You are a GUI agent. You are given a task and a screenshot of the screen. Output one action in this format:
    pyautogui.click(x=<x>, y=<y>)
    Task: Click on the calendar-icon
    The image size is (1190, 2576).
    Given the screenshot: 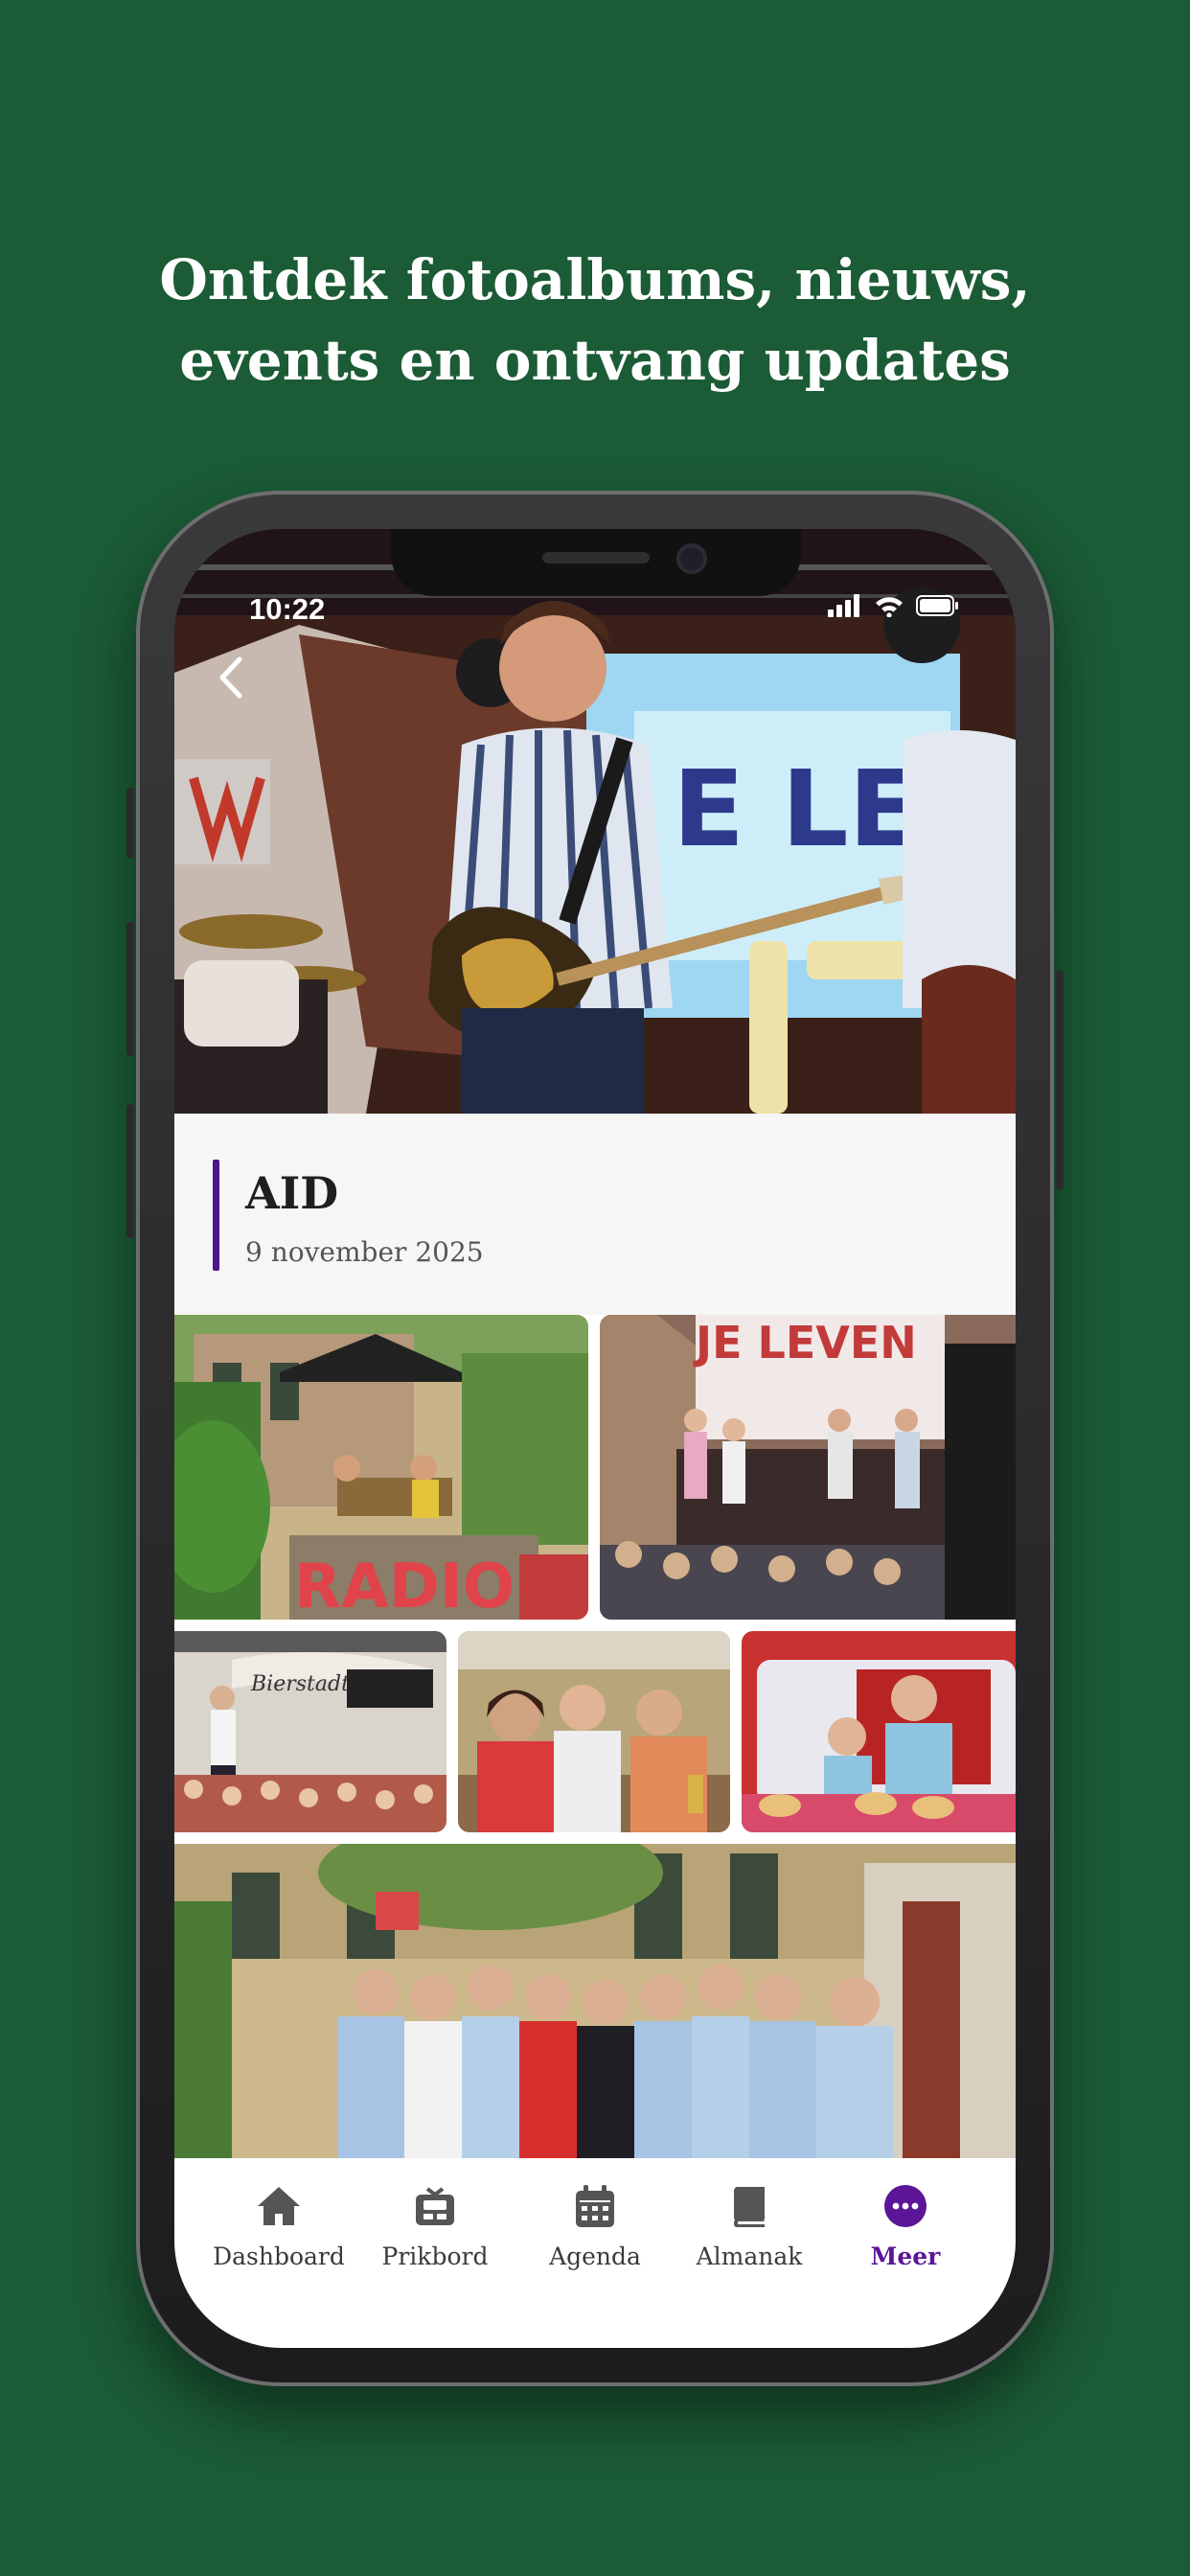 What is the action you would take?
    pyautogui.click(x=595, y=2206)
    